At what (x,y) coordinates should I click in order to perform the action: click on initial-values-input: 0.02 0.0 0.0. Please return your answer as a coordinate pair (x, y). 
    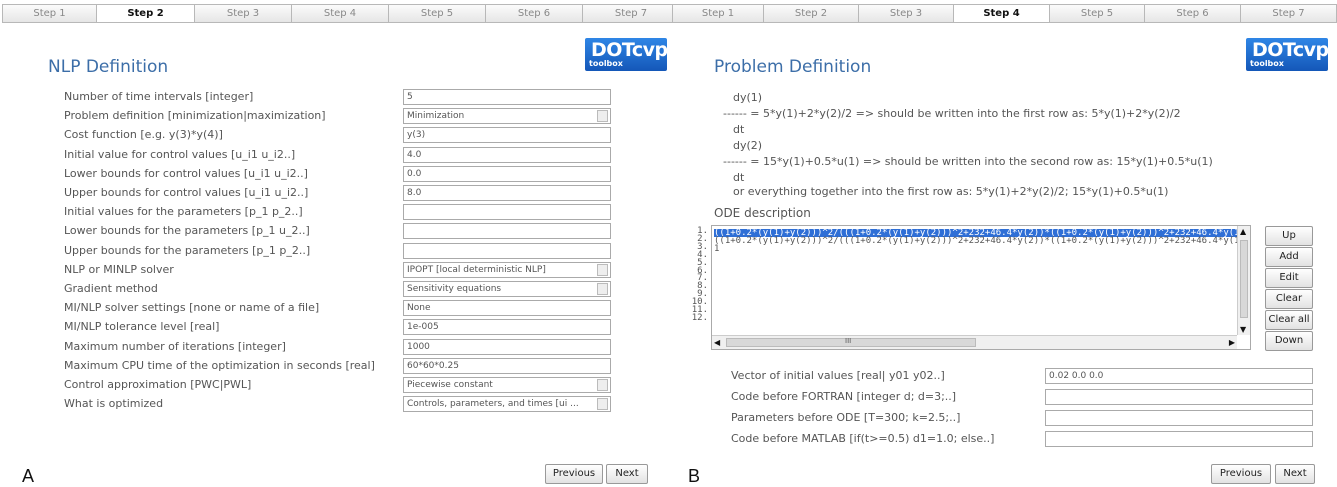
    Looking at the image, I should click on (1179, 376).